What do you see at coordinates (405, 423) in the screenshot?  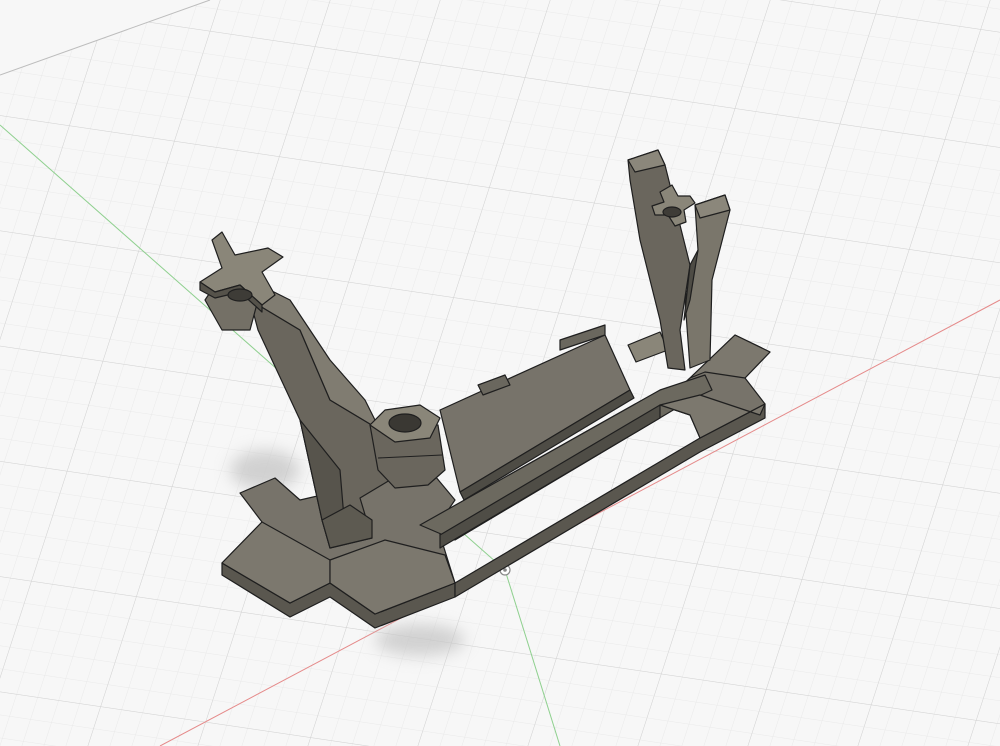 I see `hex-nut-hole` at bounding box center [405, 423].